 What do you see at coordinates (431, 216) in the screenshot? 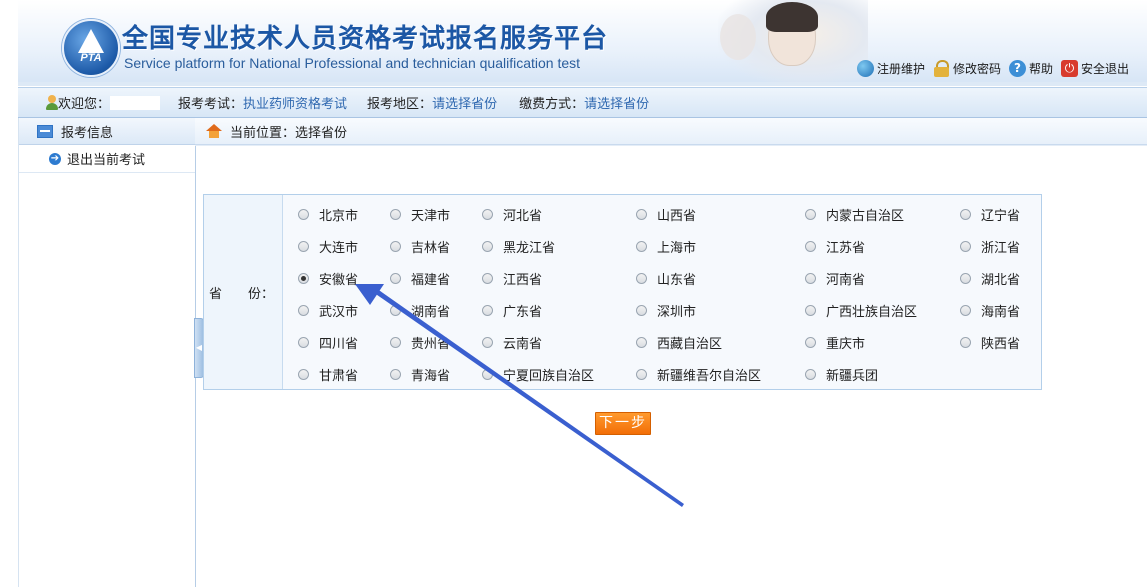
I see `province-option-label: 天津市` at bounding box center [431, 216].